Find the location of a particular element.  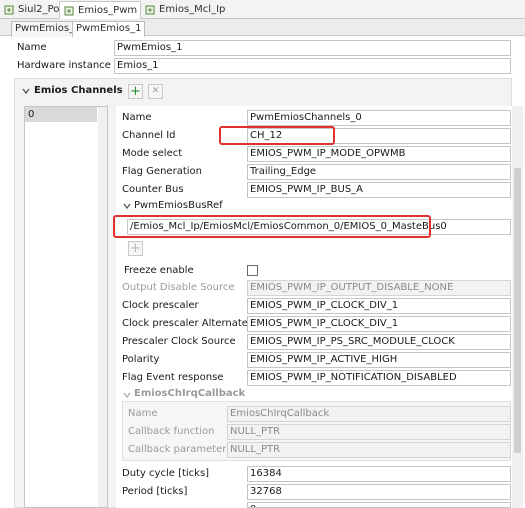

callback-title: EmiosChIrqCallback is located at coordinates (190, 393).